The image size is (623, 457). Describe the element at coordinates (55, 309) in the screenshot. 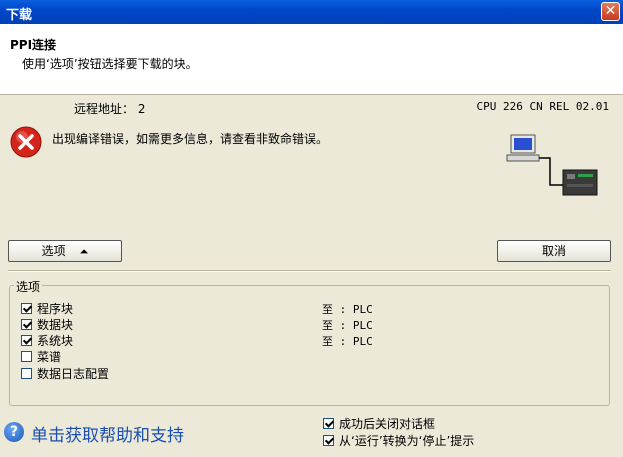

I see `option-label: 程序块` at that location.